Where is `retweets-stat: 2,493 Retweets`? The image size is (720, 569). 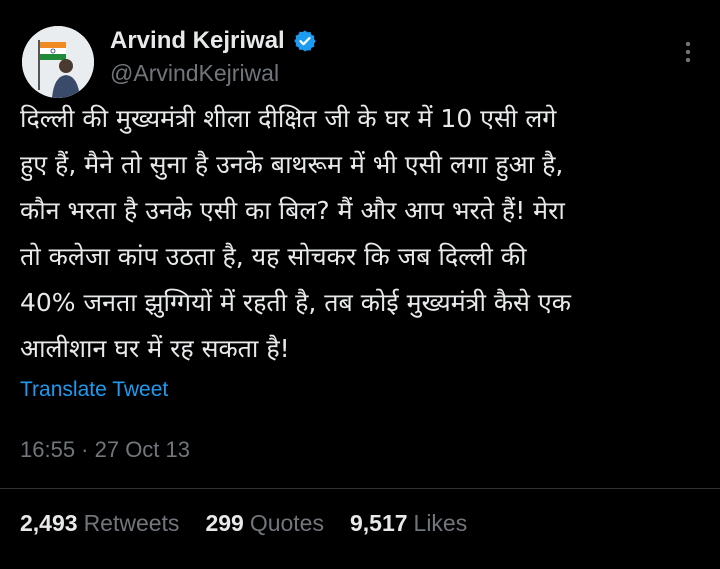 retweets-stat: 2,493 Retweets is located at coordinates (99, 523).